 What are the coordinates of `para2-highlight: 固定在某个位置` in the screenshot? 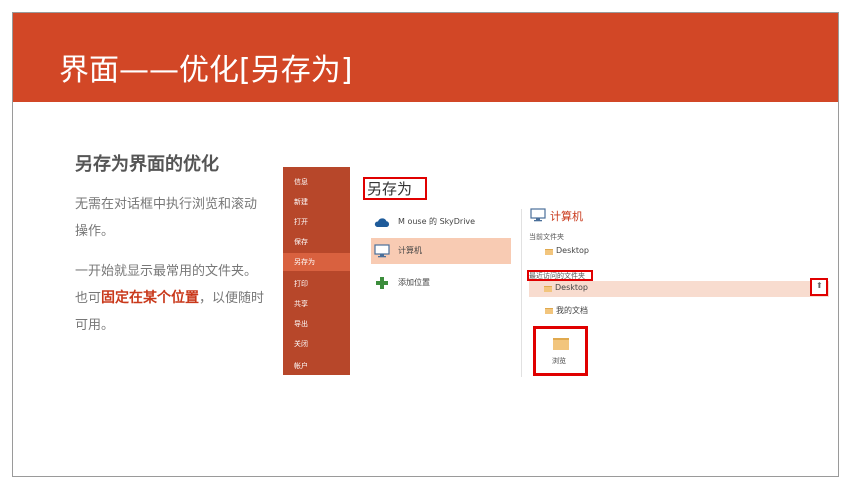 It's located at (150, 298).